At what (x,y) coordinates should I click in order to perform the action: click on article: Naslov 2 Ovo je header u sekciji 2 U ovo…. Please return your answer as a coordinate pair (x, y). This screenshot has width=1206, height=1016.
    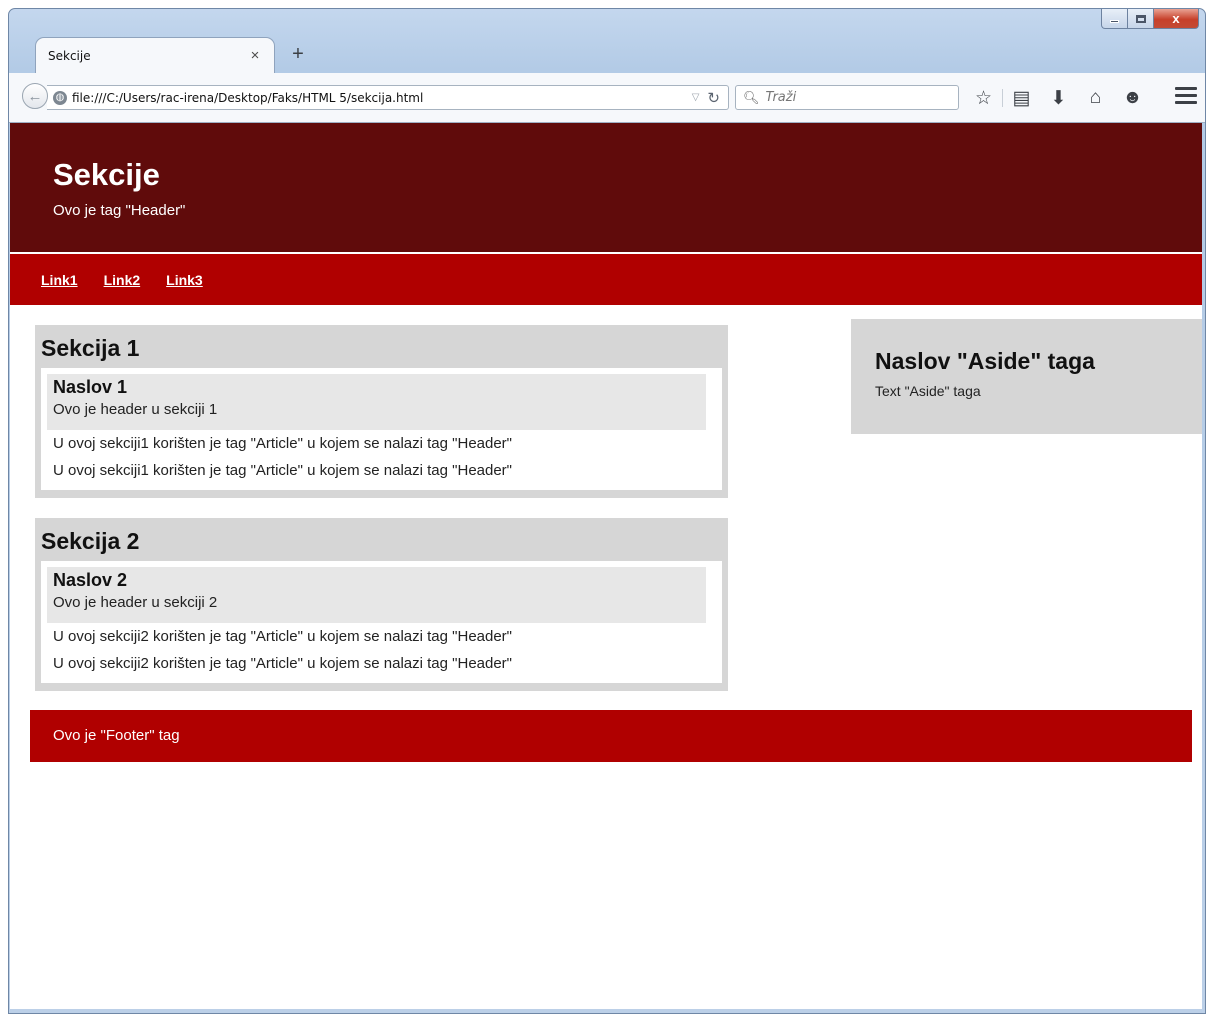
    Looking at the image, I should click on (381, 622).